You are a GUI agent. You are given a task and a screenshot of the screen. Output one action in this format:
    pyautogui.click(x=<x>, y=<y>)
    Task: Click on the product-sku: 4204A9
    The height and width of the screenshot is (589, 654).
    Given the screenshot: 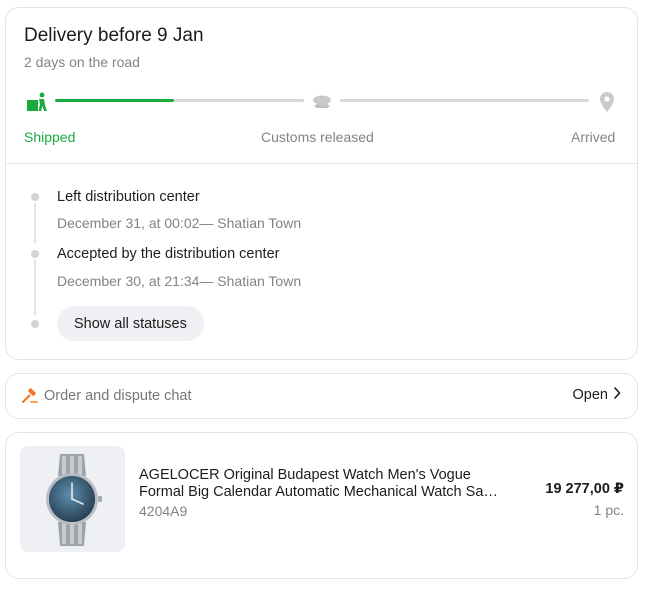 What is the action you would take?
    pyautogui.click(x=163, y=511)
    